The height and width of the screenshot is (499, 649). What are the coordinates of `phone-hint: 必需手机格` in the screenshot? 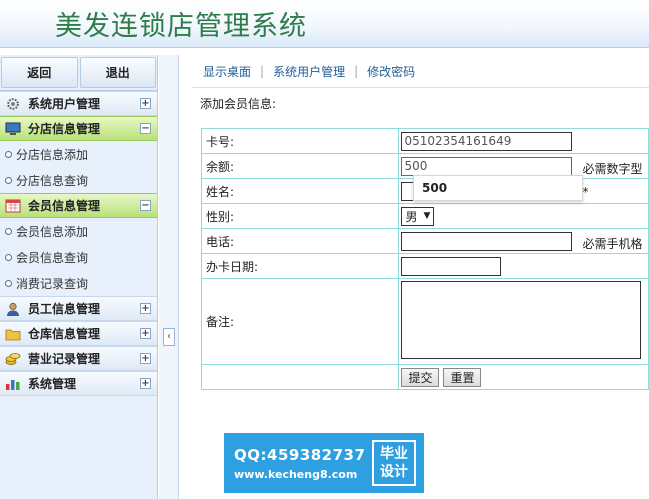 It's located at (612, 244).